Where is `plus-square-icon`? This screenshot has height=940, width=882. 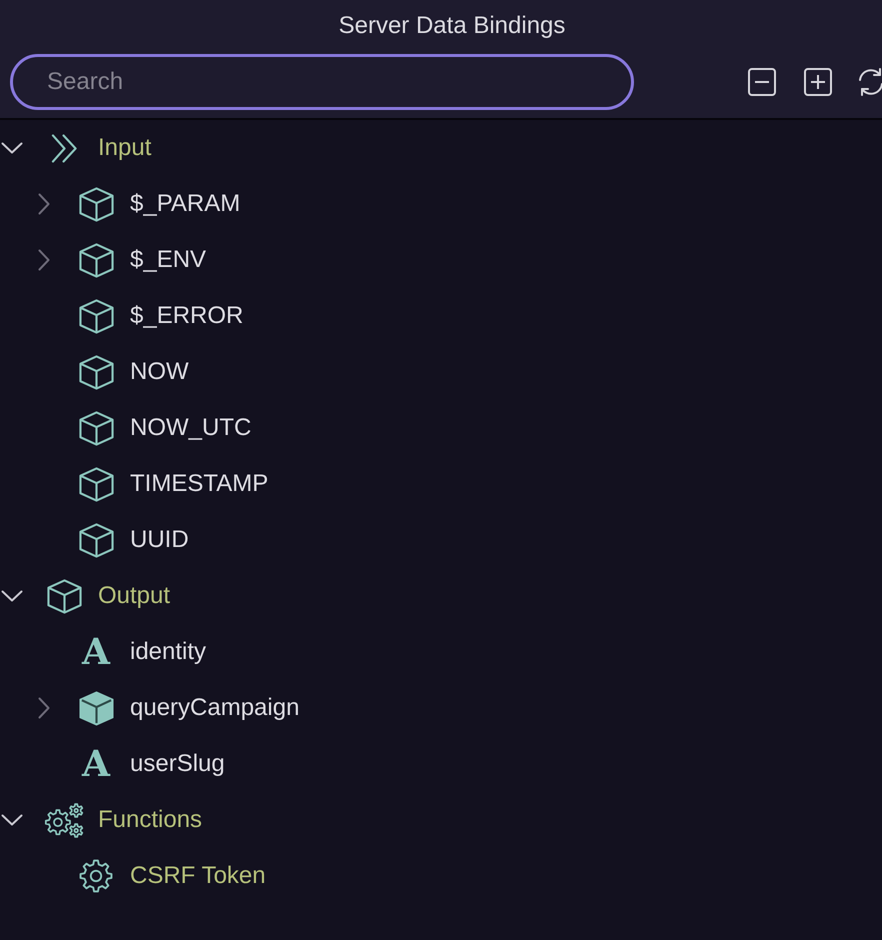
plus-square-icon is located at coordinates (818, 82).